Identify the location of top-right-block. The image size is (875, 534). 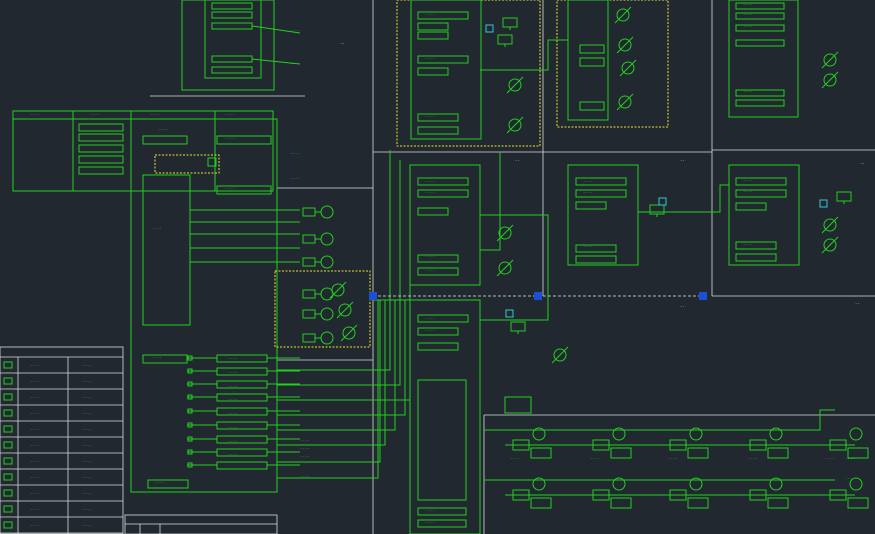
(763, 59).